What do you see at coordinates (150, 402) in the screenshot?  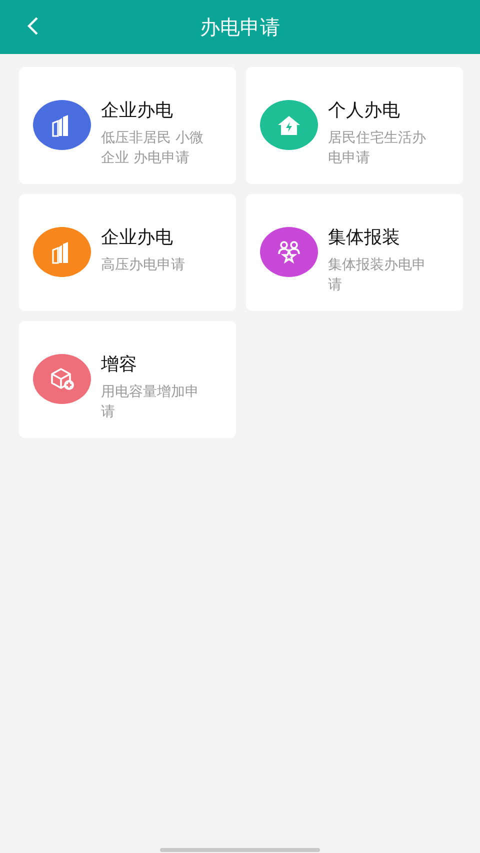 I see `card-description: 用电容量增加申请` at bounding box center [150, 402].